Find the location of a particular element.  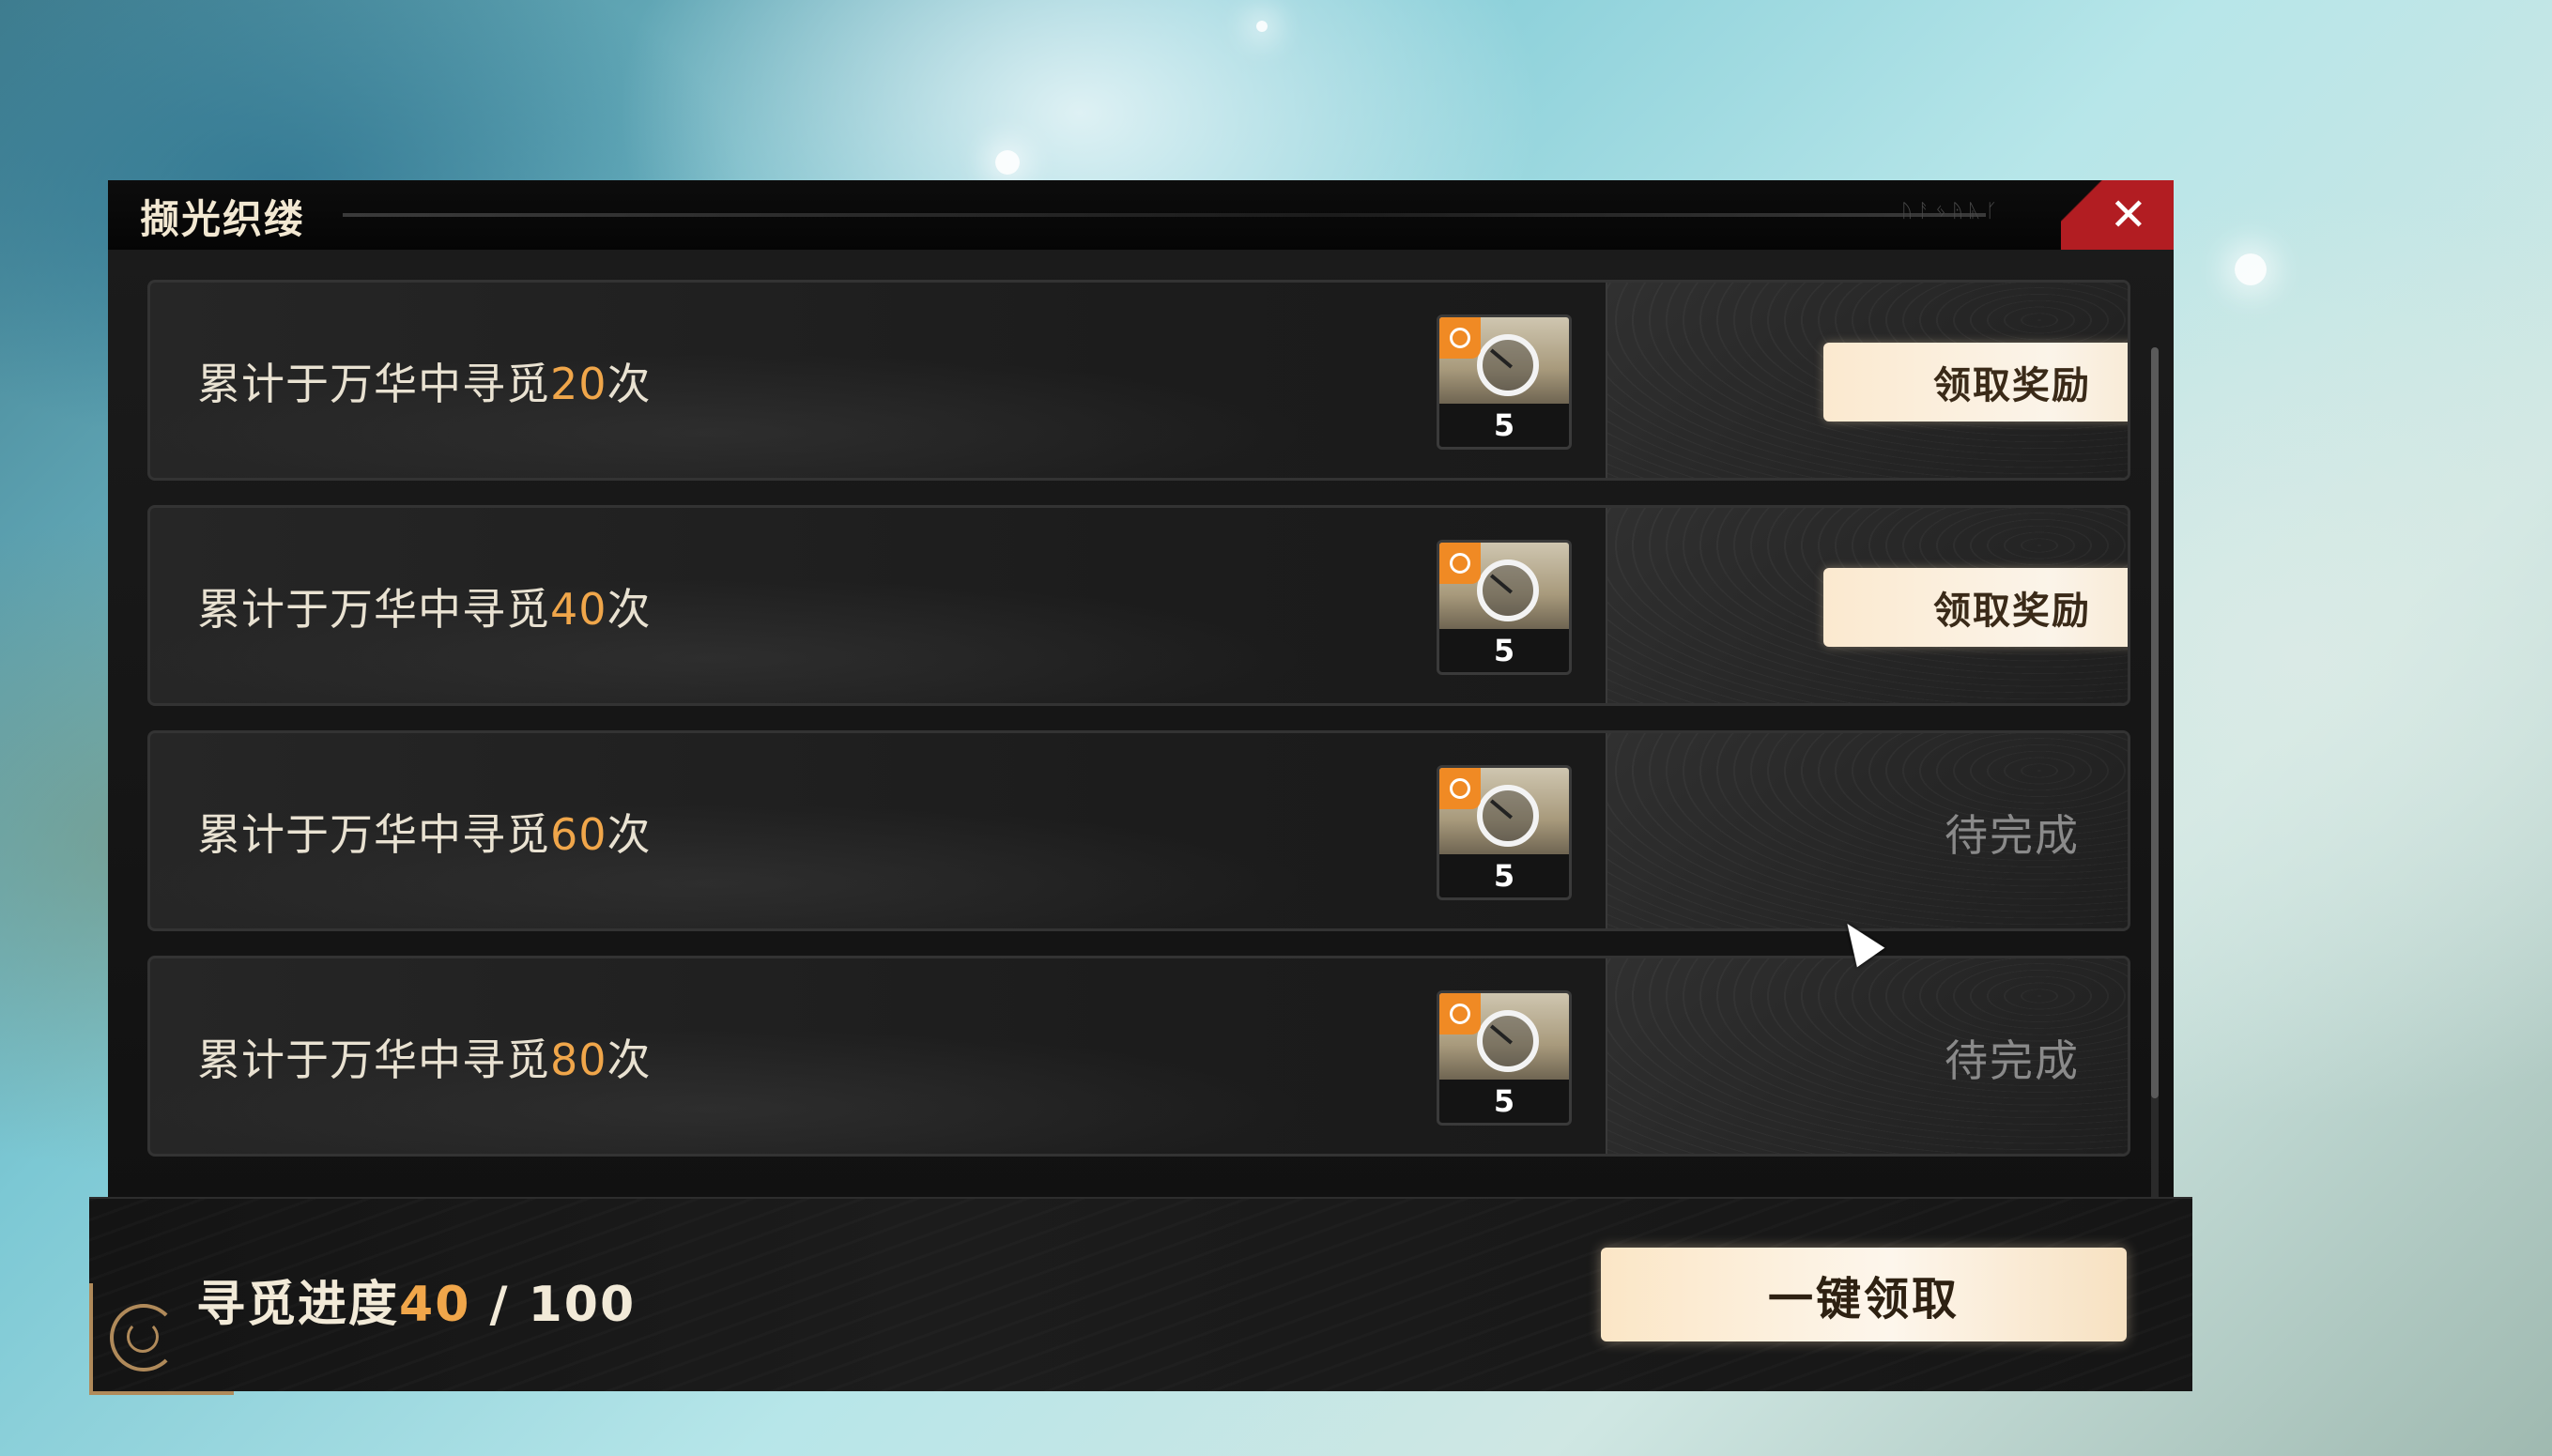

progress-current: 40 is located at coordinates (435, 1305).